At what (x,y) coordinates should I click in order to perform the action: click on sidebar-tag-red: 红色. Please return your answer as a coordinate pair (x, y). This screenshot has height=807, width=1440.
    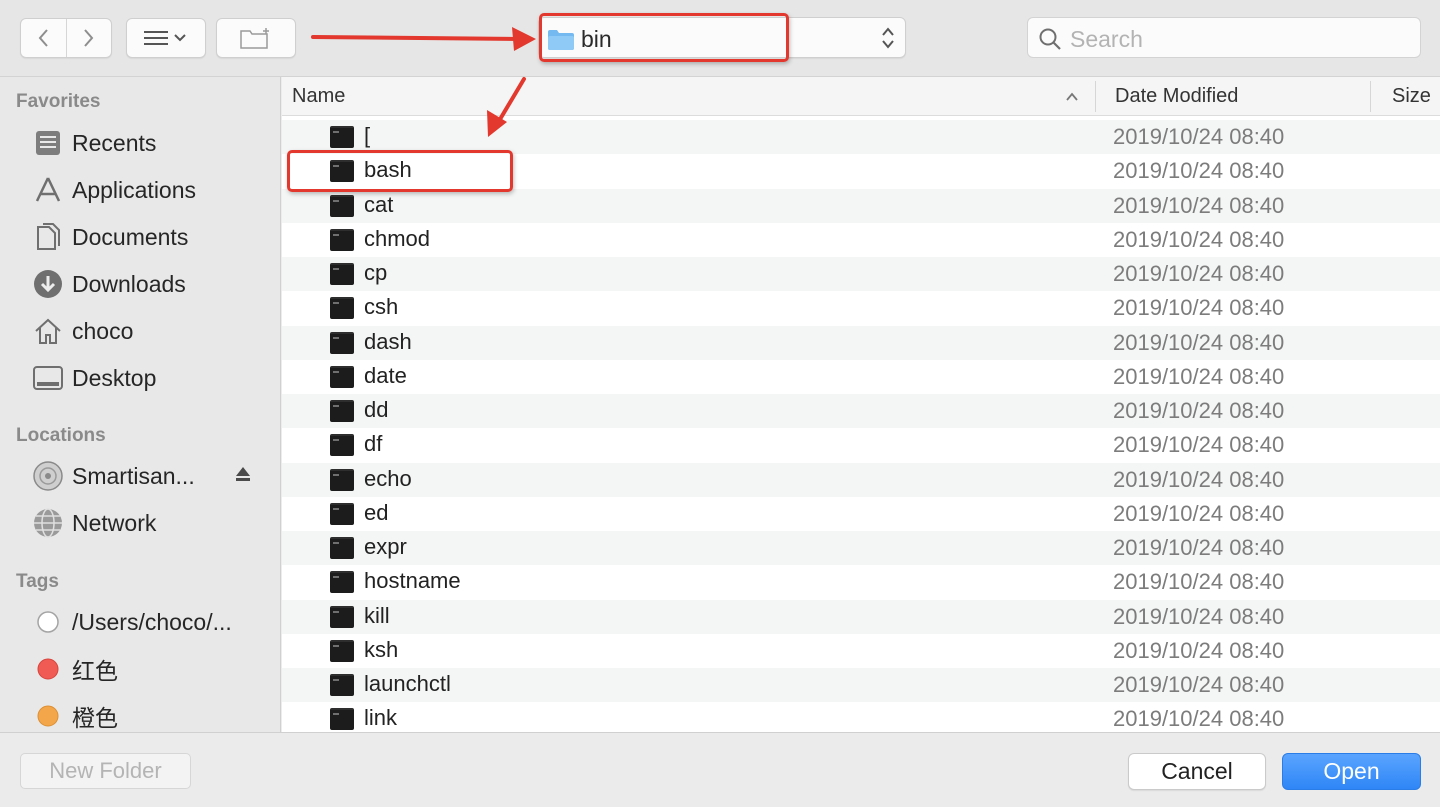
    Looking at the image, I should click on (150, 669).